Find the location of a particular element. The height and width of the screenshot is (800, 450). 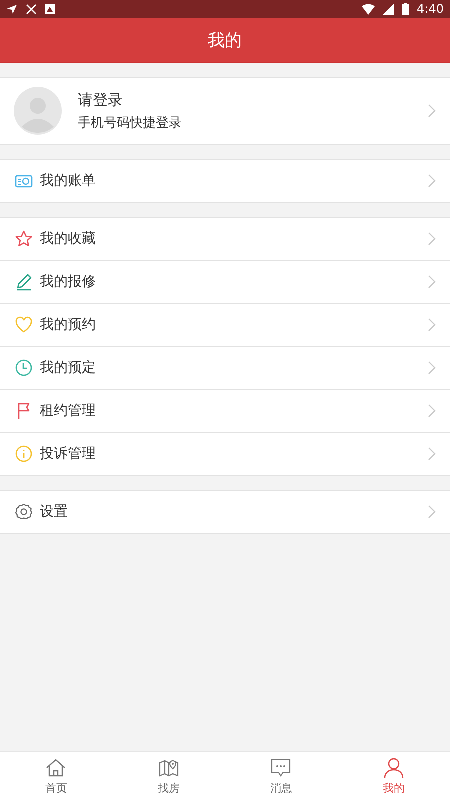

tab-button: 我的 is located at coordinates (394, 776).